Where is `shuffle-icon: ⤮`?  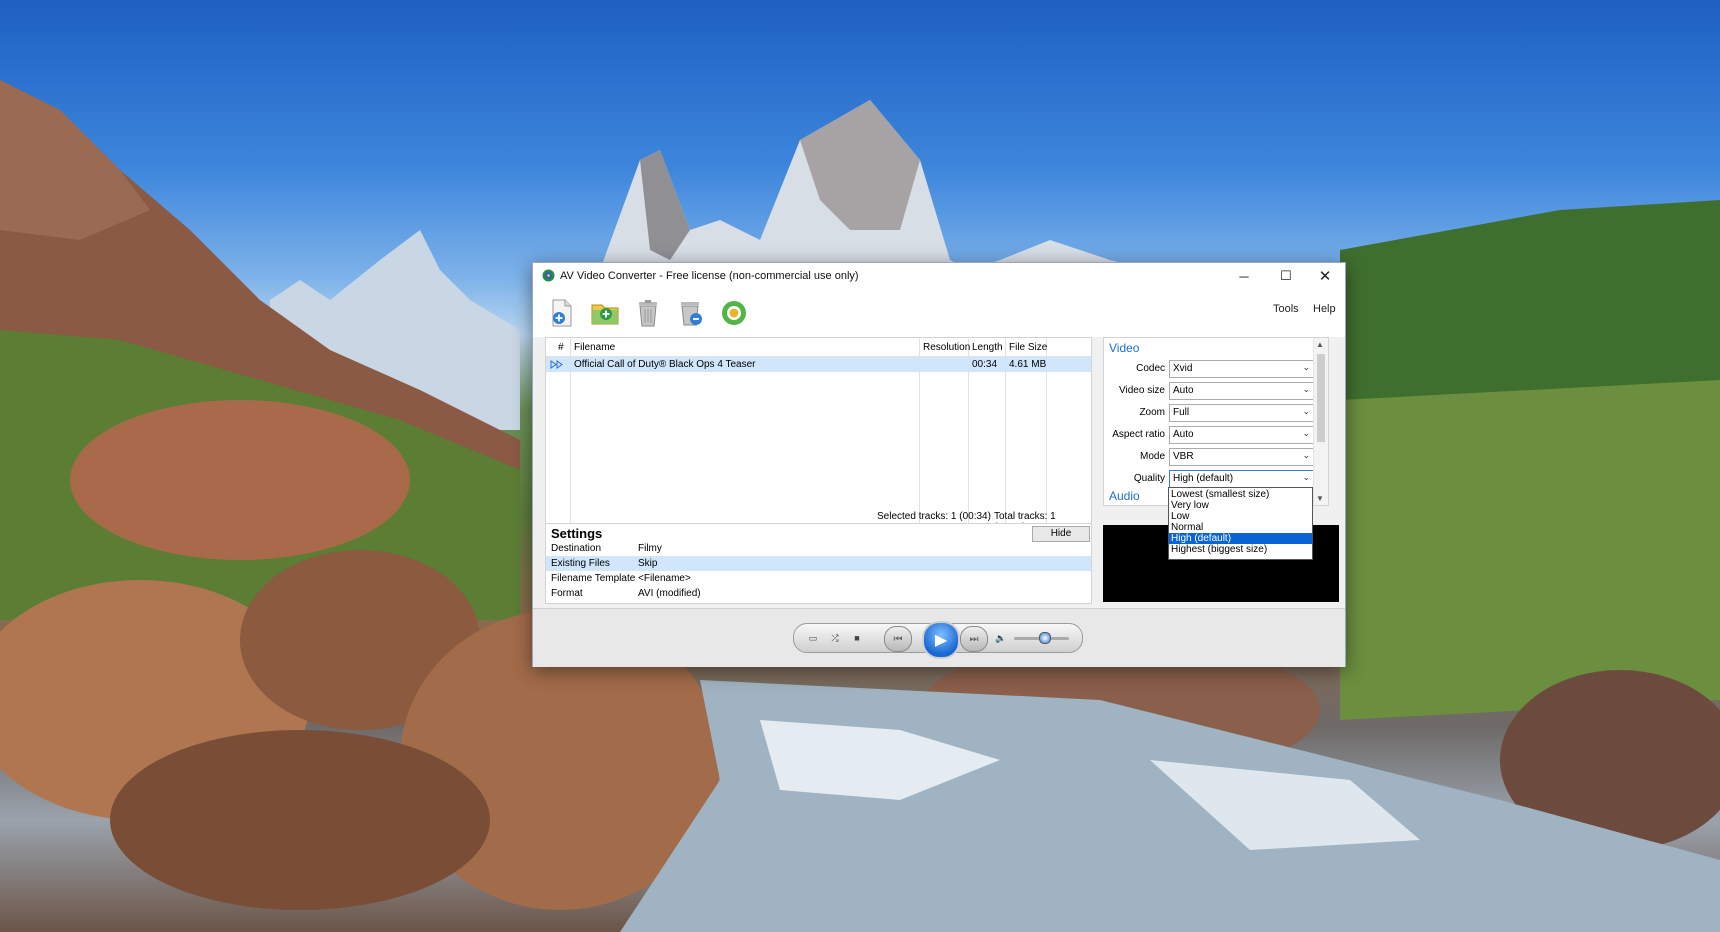
shuffle-icon: ⤮ is located at coordinates (835, 638).